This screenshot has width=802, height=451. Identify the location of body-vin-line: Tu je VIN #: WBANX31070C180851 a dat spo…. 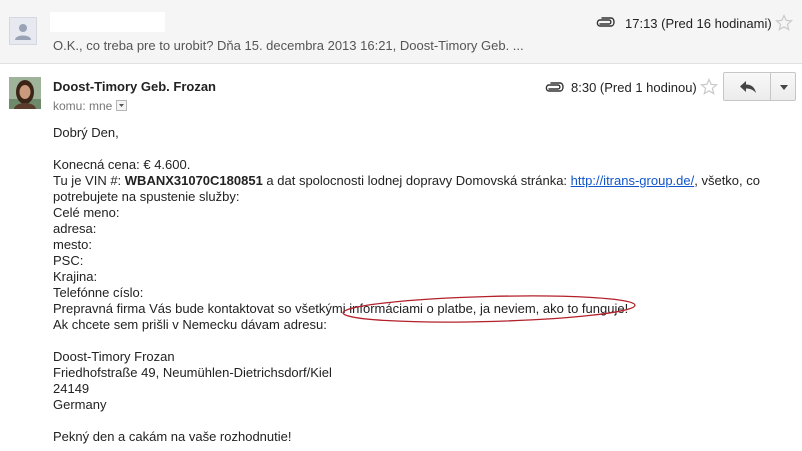
(423, 181).